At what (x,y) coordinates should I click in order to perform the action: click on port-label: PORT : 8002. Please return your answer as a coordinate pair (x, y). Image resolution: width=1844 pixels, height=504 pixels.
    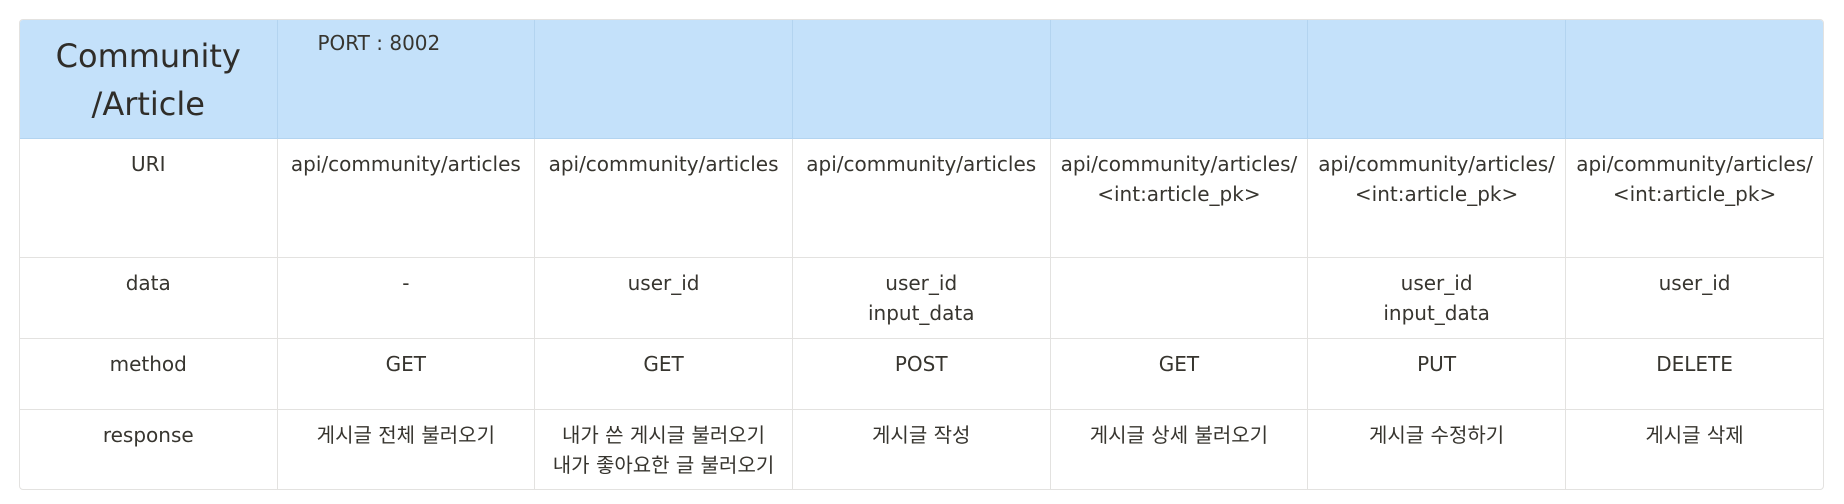
    Looking at the image, I should click on (379, 43).